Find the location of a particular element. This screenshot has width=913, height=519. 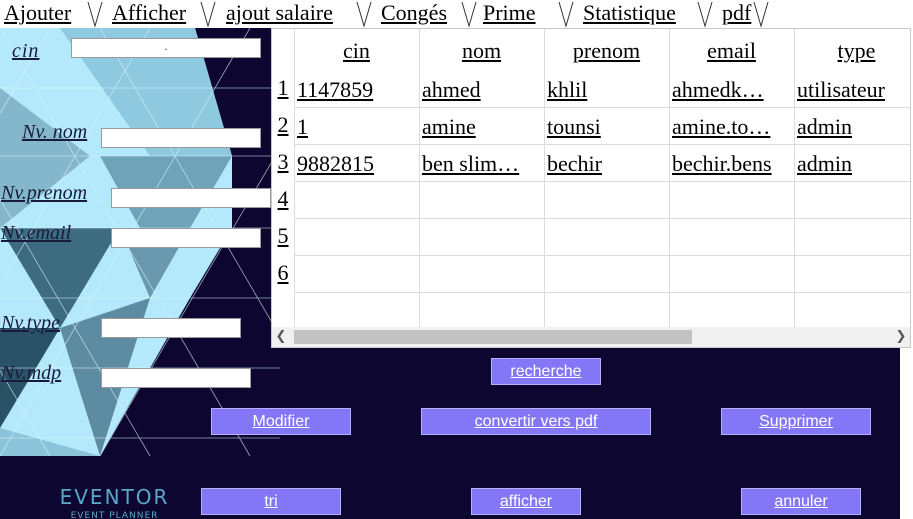

row-number: 2 is located at coordinates (283, 125).